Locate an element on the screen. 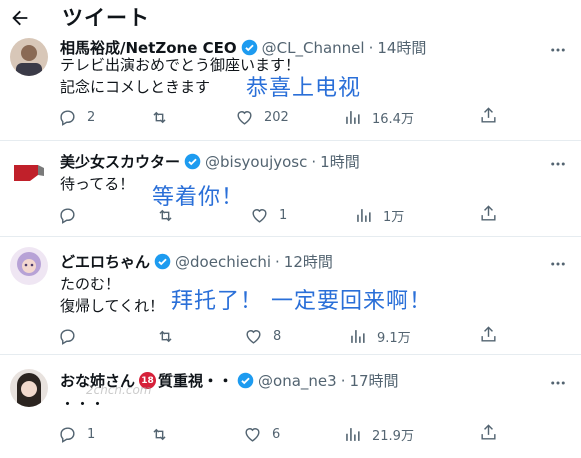 The width and height of the screenshot is (581, 458). page-title: ツイート is located at coordinates (106, 18).